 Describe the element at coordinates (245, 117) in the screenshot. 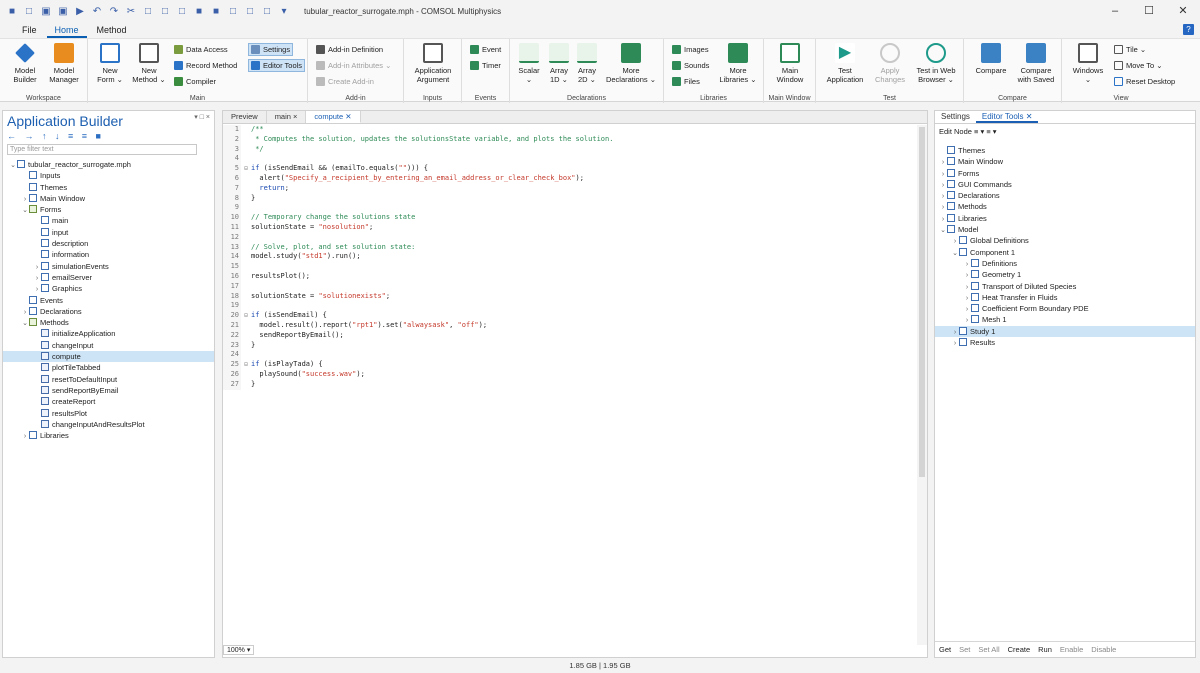

I see `editor-tab: Preview` at that location.